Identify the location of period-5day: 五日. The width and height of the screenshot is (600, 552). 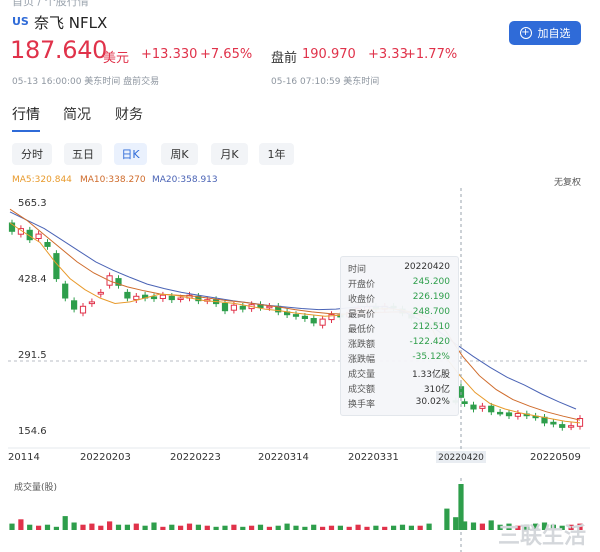
(83, 154).